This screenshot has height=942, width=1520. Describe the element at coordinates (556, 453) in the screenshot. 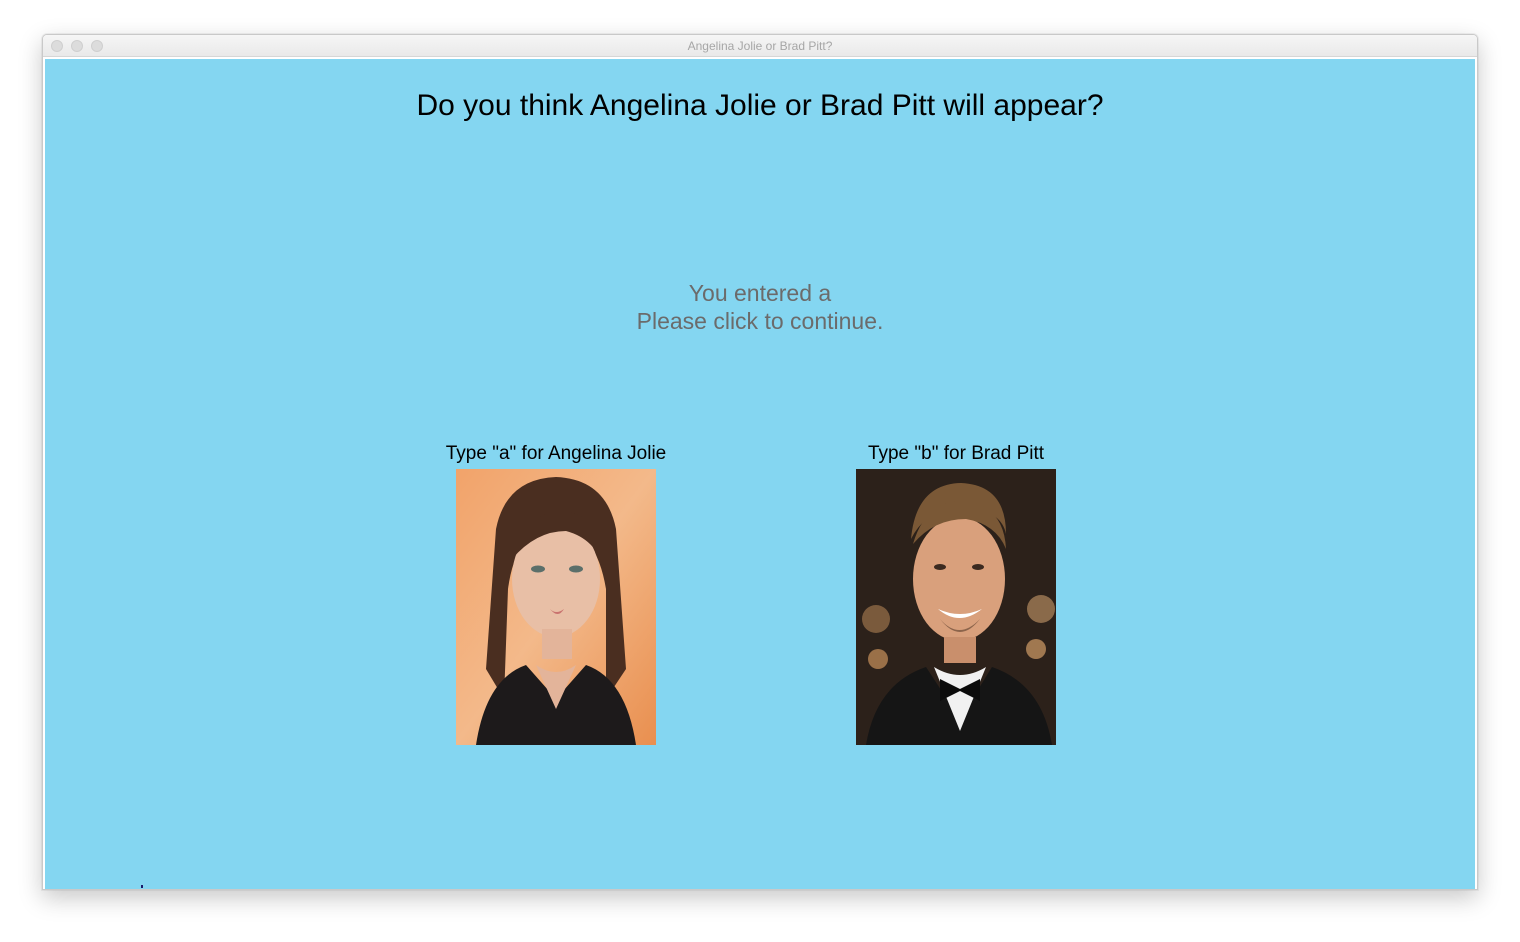

I see `choice-a-label: Type "a" for Angelina Jolie` at that location.